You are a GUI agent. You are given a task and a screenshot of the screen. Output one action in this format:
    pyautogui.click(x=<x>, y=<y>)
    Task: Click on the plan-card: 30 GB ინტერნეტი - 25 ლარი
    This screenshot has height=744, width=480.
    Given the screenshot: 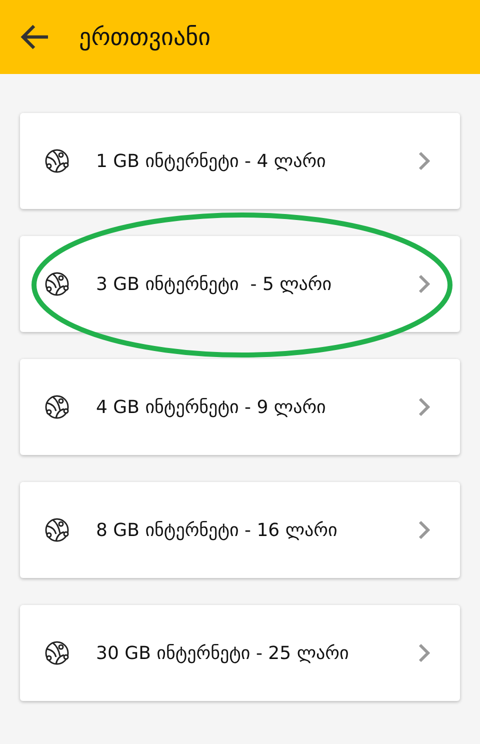 What is the action you would take?
    pyautogui.click(x=240, y=653)
    